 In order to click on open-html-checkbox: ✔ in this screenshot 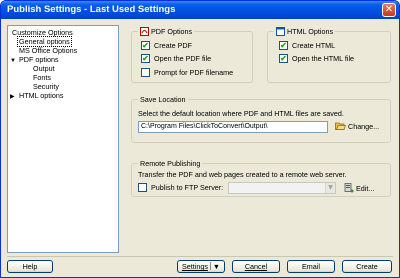, I will do `click(283, 58)`.